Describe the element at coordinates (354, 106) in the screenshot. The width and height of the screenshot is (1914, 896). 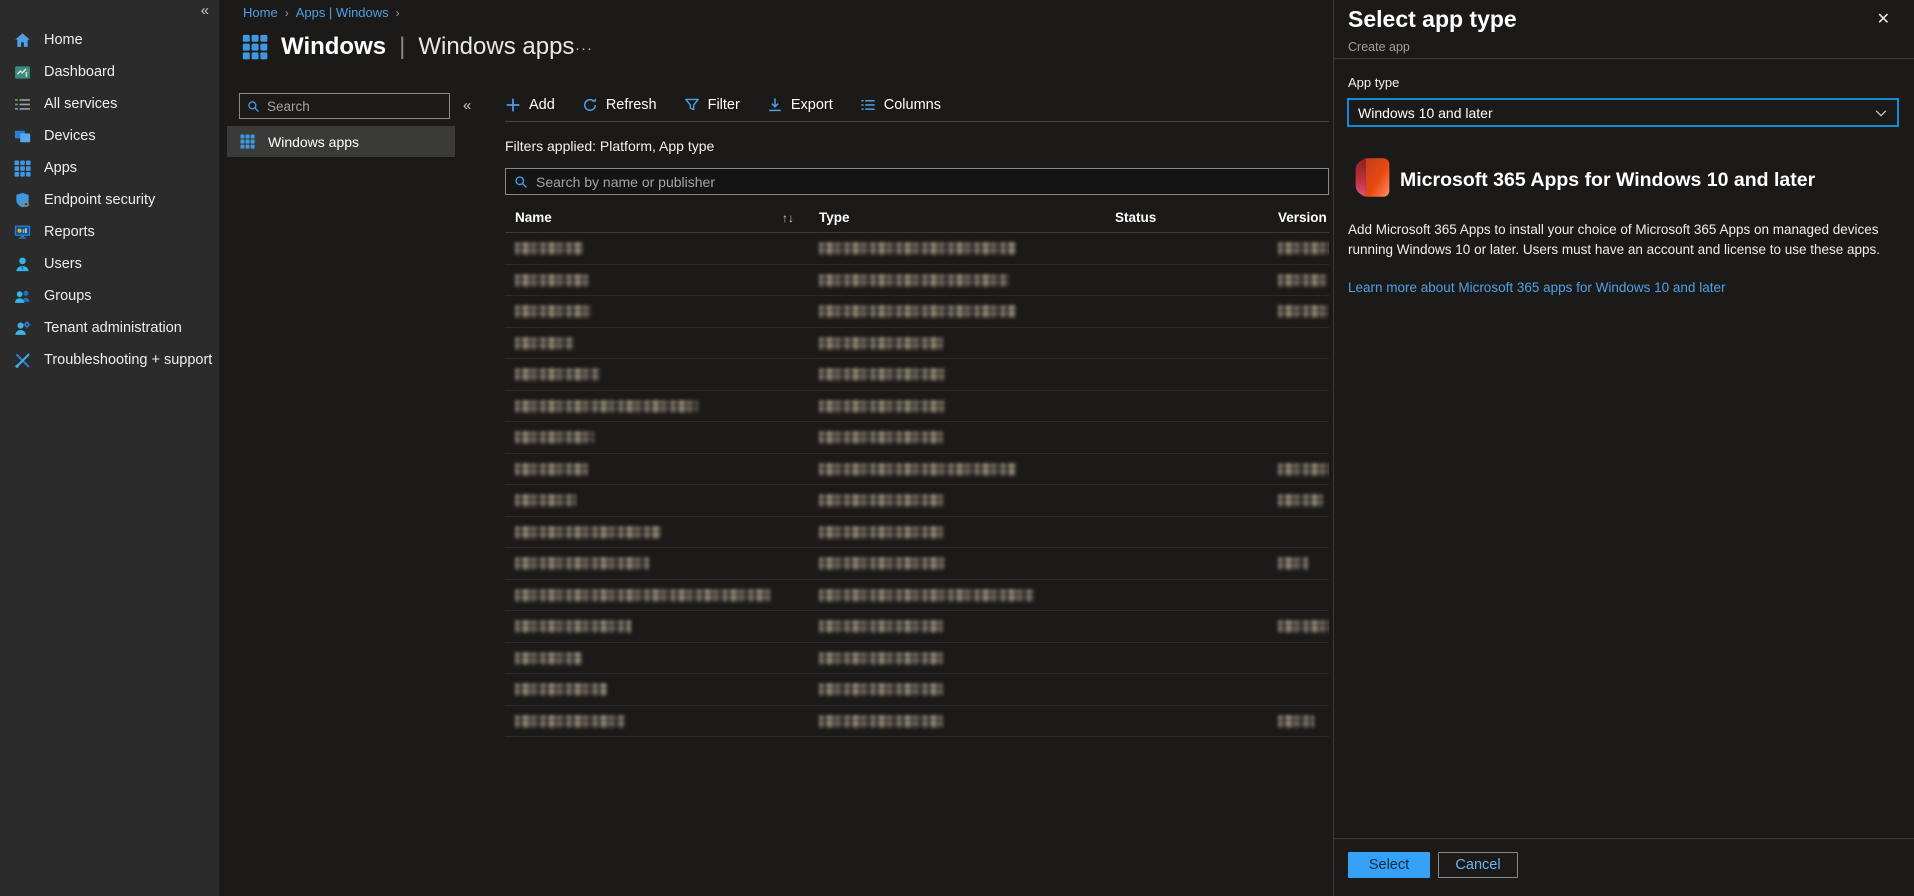
I see `list-search-input` at that location.